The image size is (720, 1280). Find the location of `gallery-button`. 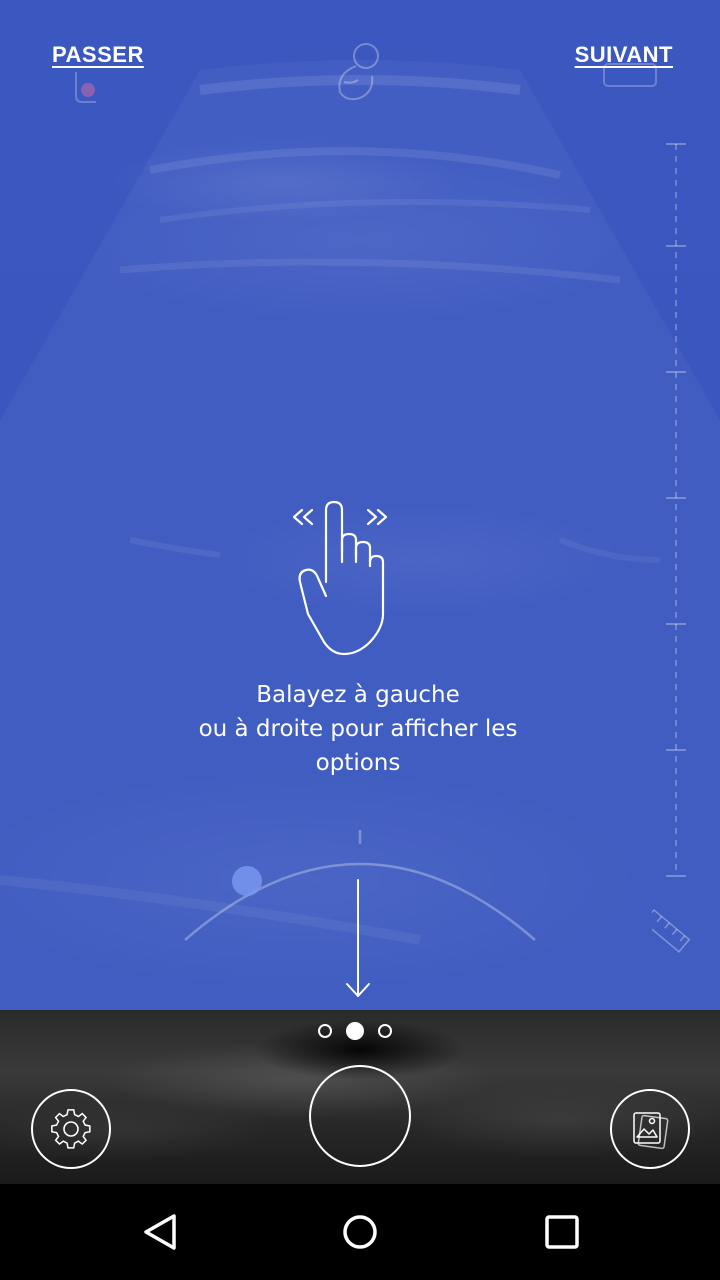

gallery-button is located at coordinates (650, 1129).